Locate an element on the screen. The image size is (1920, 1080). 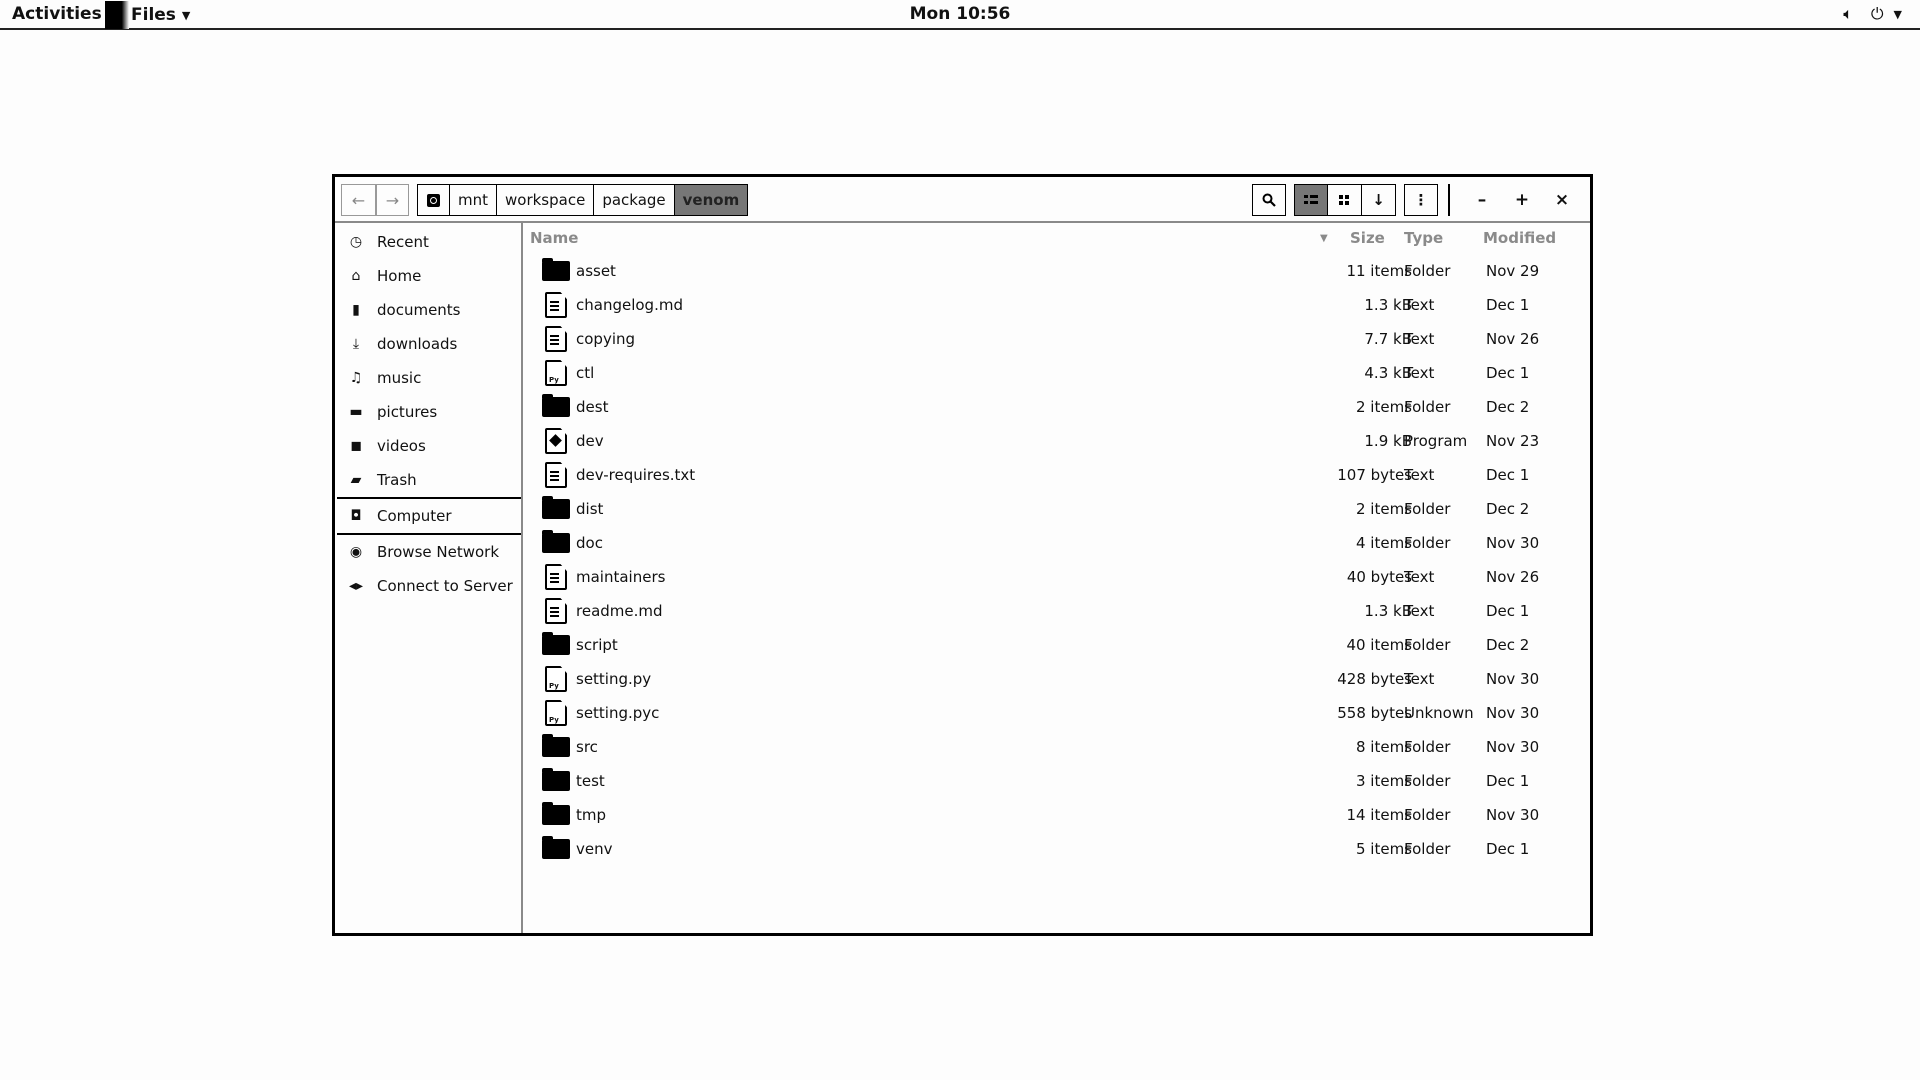
file-name: dest is located at coordinates (592, 407).